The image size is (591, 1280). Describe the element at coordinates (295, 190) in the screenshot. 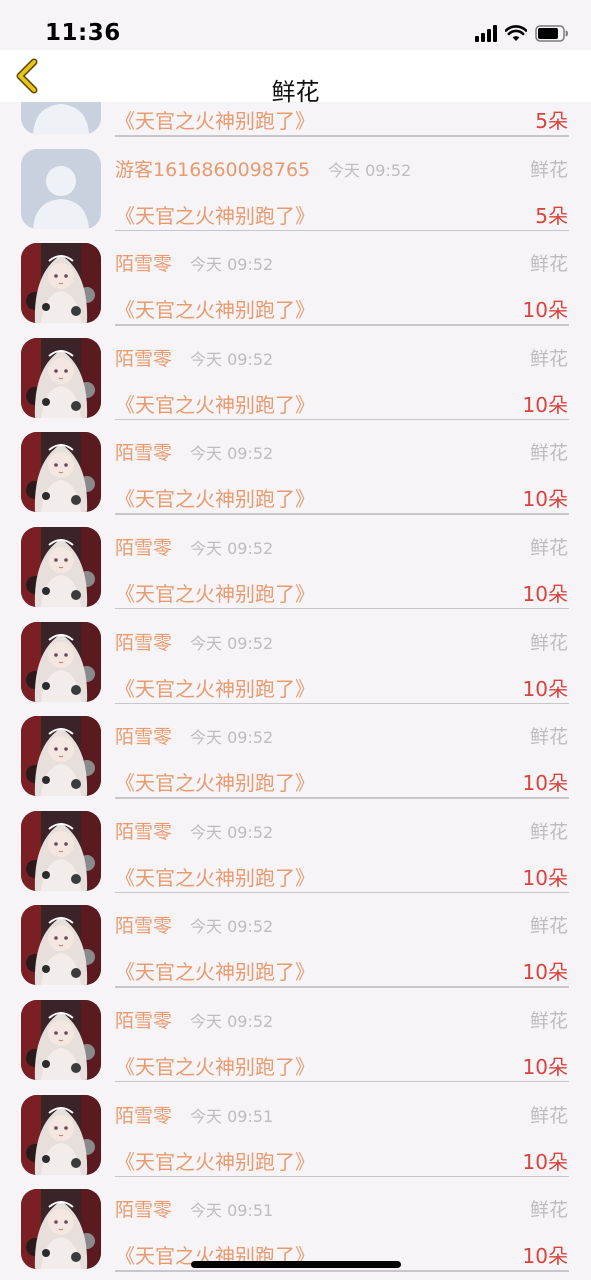

I see `list-item: 游客1616860098765 今天 09:52 鲜花《天官之火神别跑了》 5朵` at that location.